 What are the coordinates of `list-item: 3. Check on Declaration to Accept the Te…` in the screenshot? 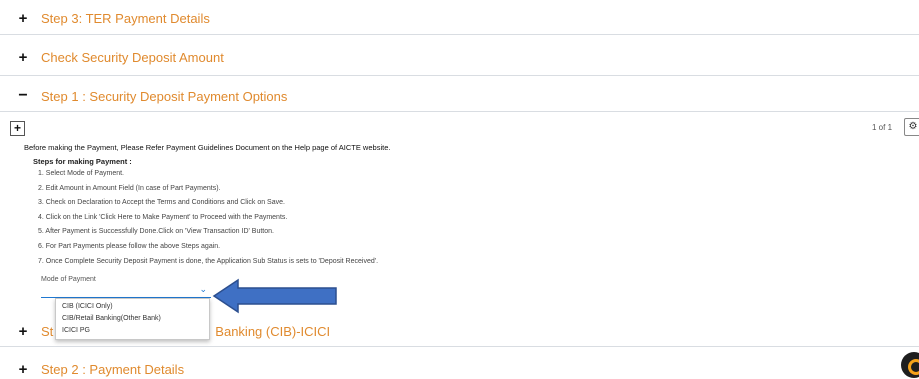 It's located at (161, 203).